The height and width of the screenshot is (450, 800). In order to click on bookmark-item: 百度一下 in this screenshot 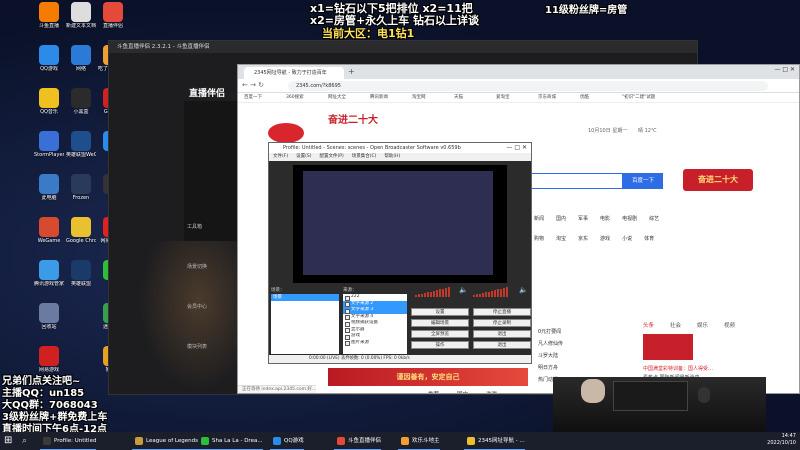, I will do `click(253, 98)`.